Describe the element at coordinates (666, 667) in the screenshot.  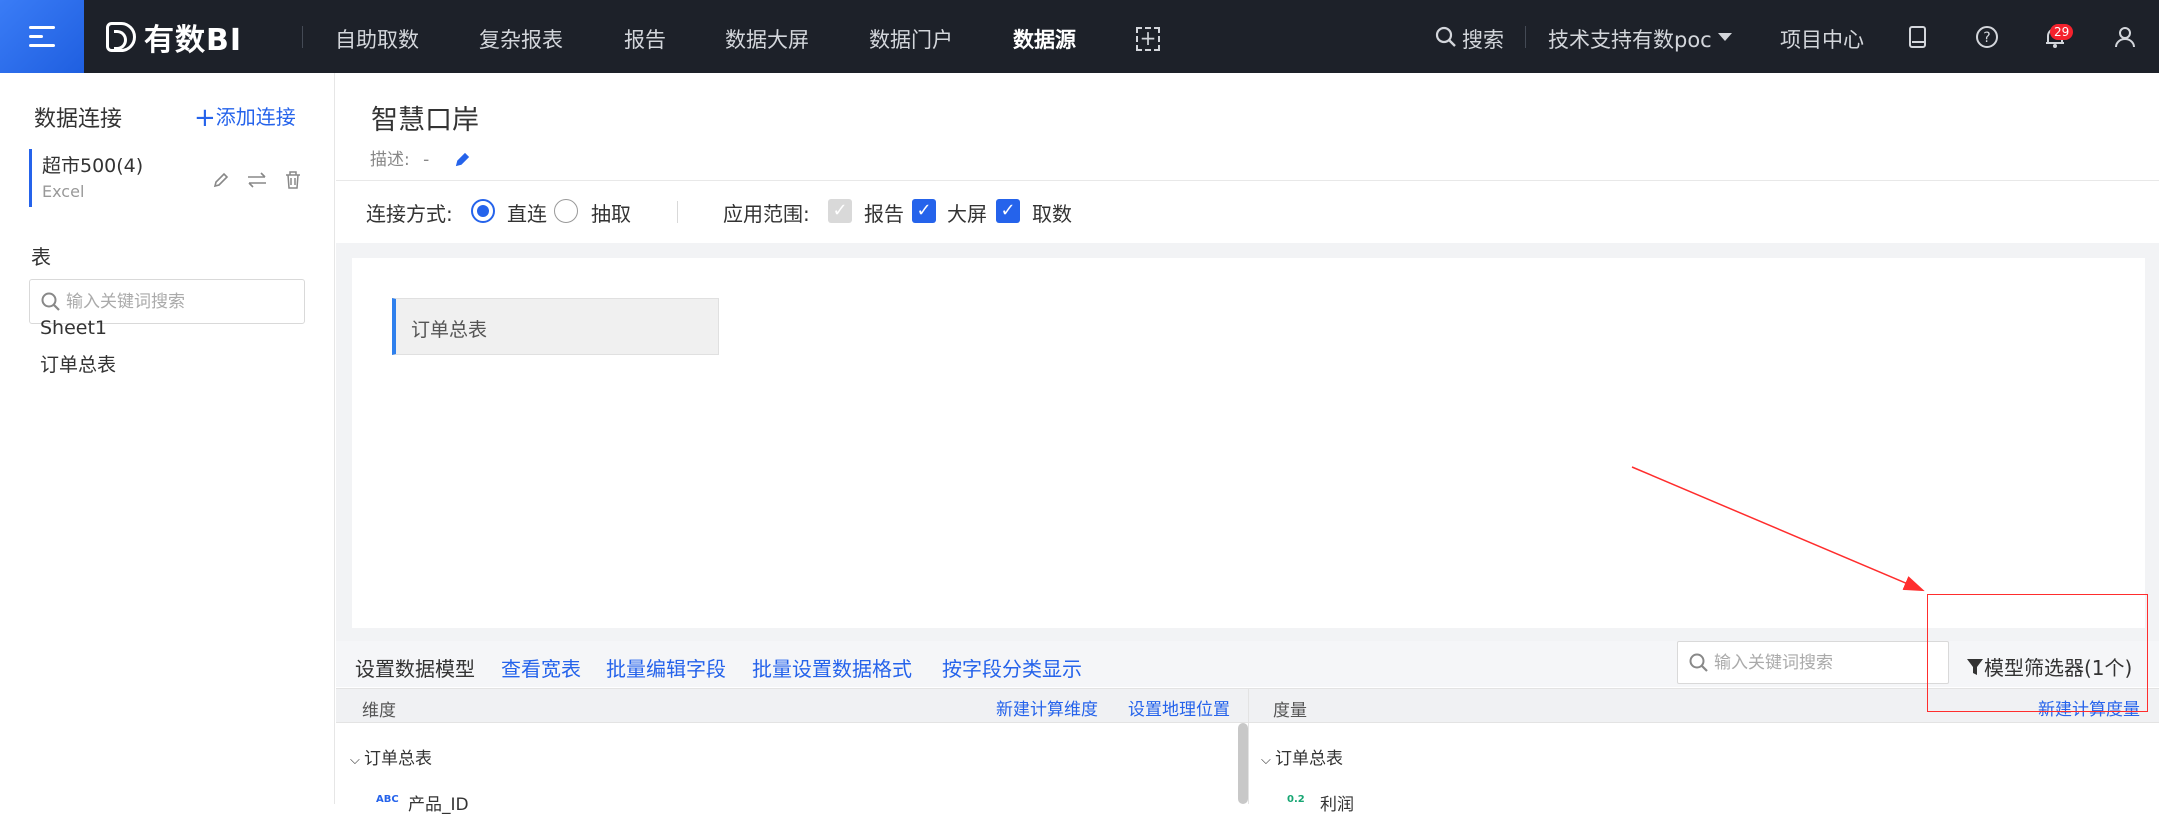
I see `batch-edit-fields-link: 批量编辑字段` at that location.